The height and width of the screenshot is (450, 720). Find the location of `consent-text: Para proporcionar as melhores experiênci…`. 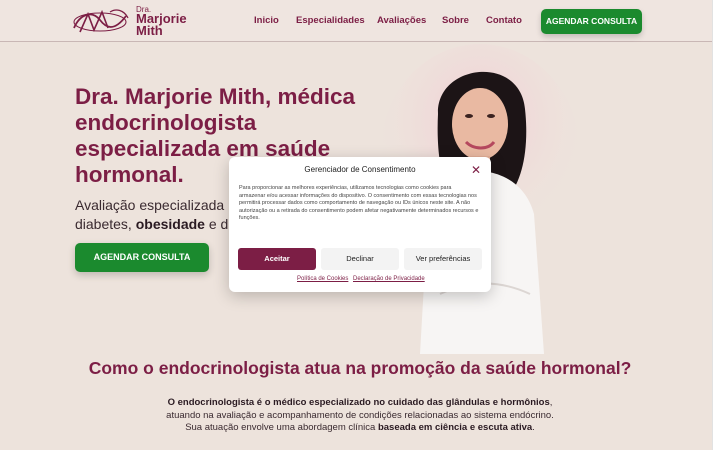

consent-text: Para proporcionar as melhores experiênci… is located at coordinates (359, 203).